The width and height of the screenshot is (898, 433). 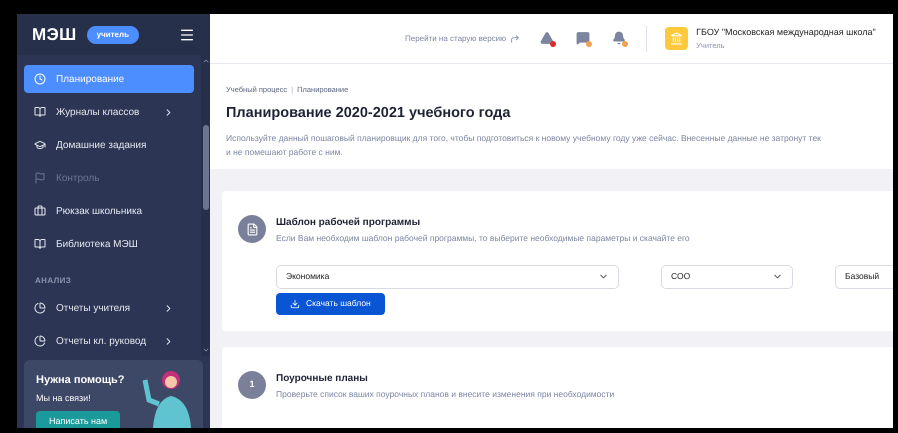 What do you see at coordinates (40, 244) in the screenshot?
I see `open-book-icon` at bounding box center [40, 244].